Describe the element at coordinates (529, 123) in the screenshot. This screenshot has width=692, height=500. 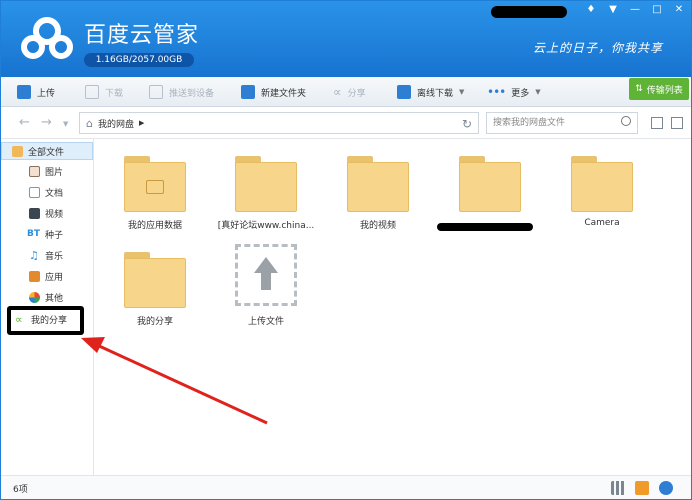
I see `search-placeholder: 搜索我的网盘文件` at that location.